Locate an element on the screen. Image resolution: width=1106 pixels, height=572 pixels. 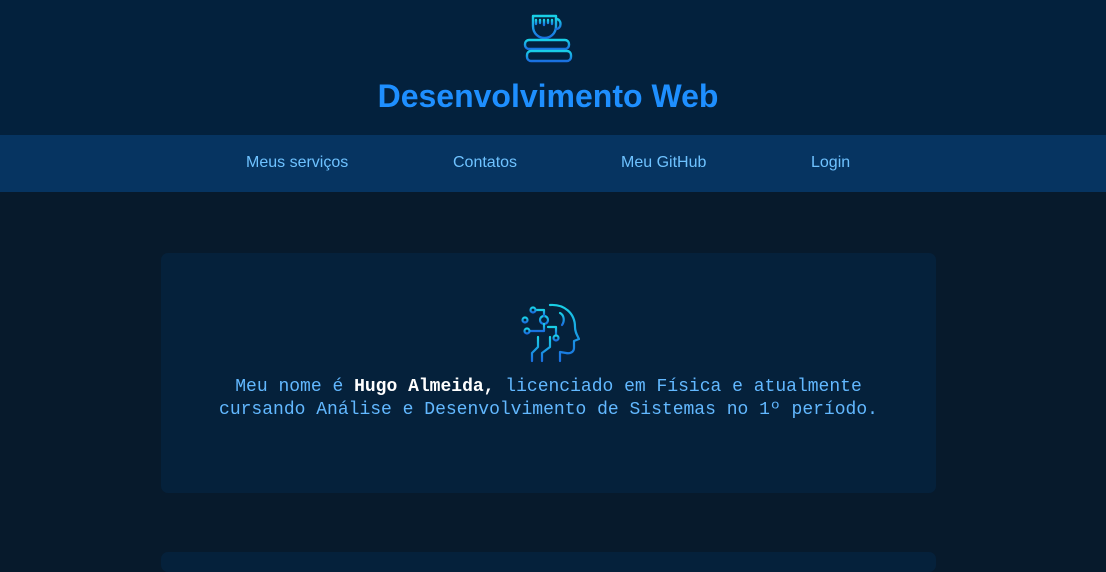
bio-prefix: Meu nome é is located at coordinates (295, 387).